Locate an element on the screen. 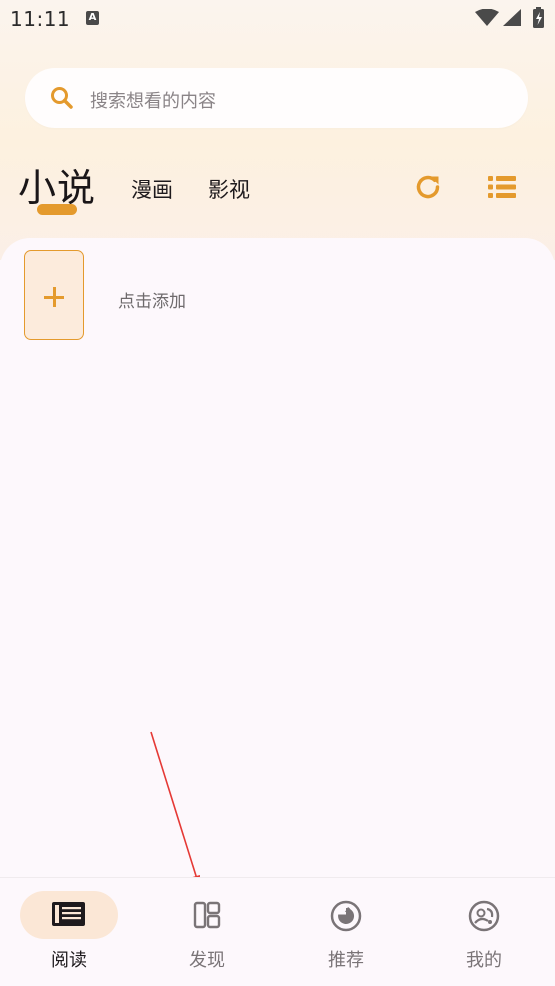 This screenshot has height=986, width=555. search-placeholder: 搜索想看的内容 is located at coordinates (153, 101).